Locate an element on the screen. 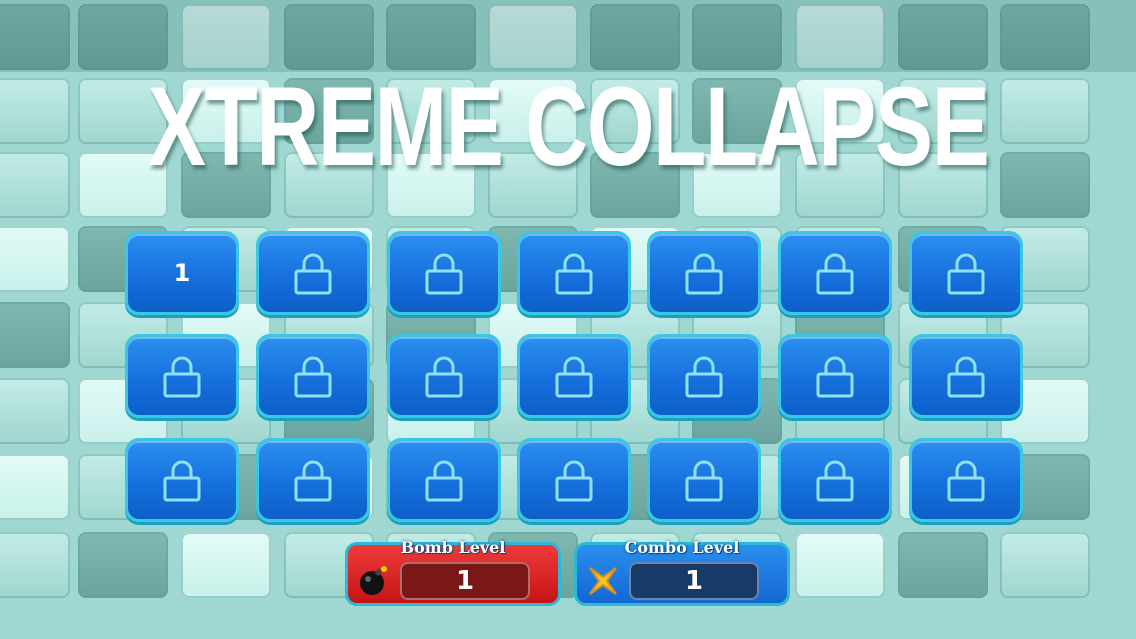 This screenshot has width=1136, height=639. bomb-level-panel: Bomb Level 1 is located at coordinates (453, 572).